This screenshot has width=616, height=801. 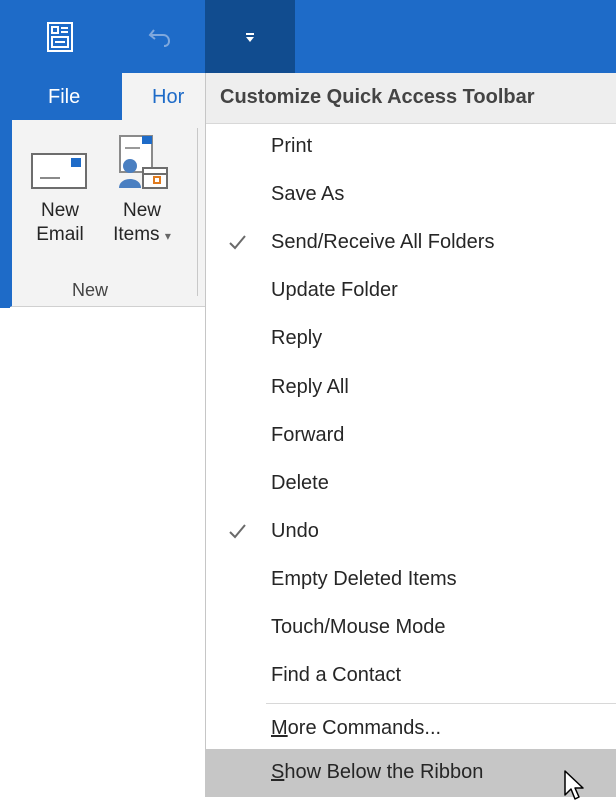 What do you see at coordinates (411, 484) in the screenshot?
I see `menu-item-delete: Delete` at bounding box center [411, 484].